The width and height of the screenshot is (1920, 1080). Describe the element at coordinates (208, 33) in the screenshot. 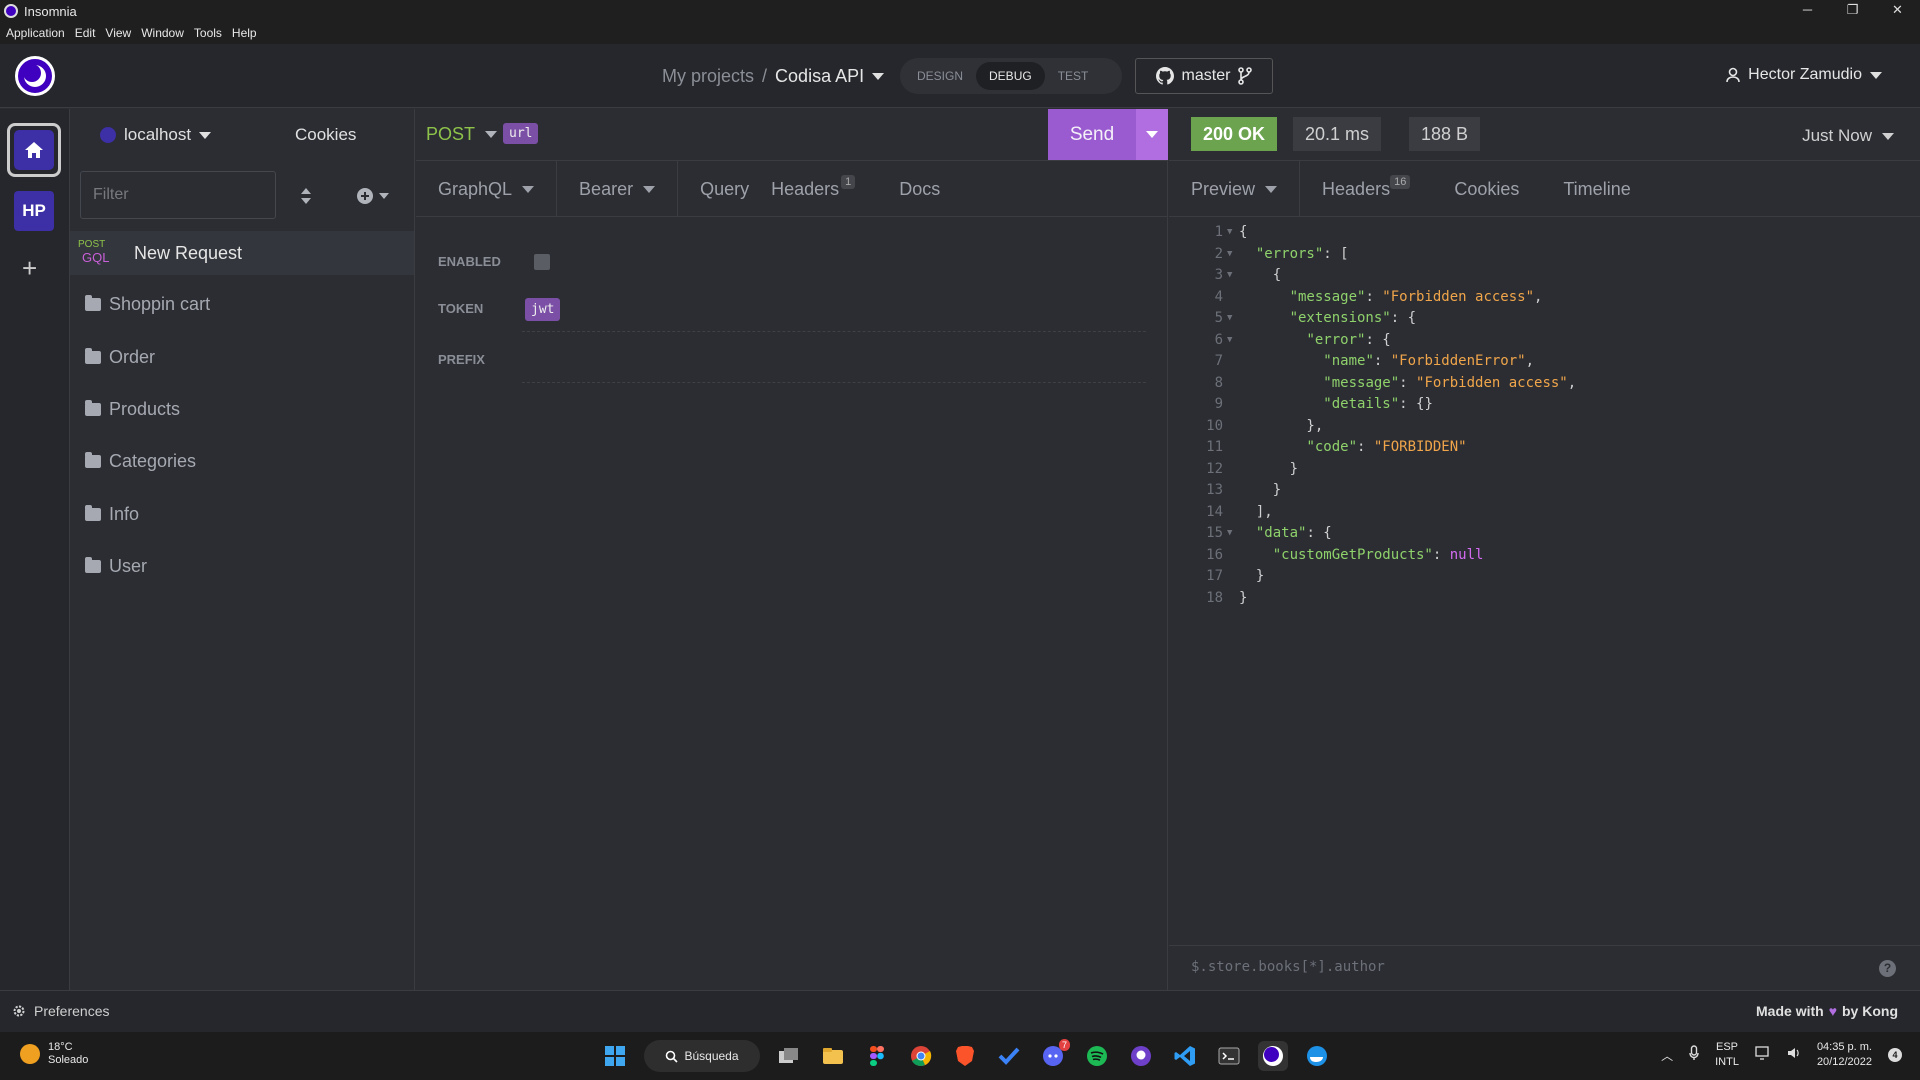

I see `menu-tools: Tools` at that location.